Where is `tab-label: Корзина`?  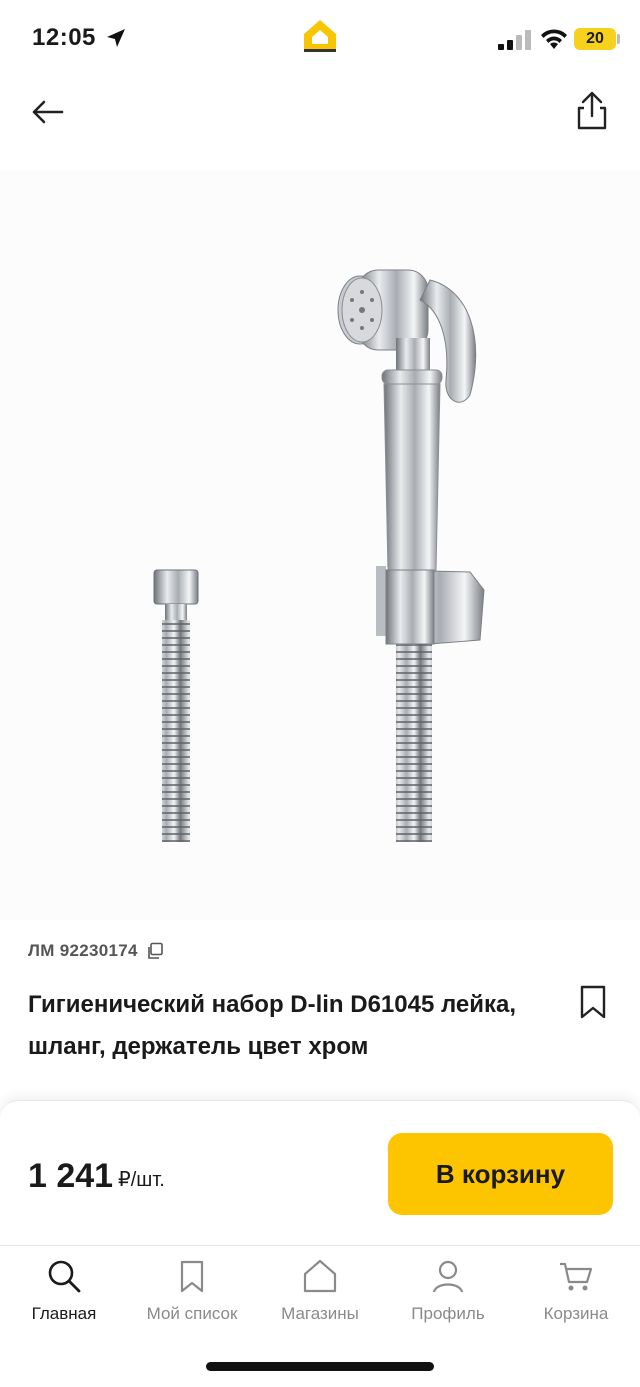
tab-label: Корзина is located at coordinates (576, 1313).